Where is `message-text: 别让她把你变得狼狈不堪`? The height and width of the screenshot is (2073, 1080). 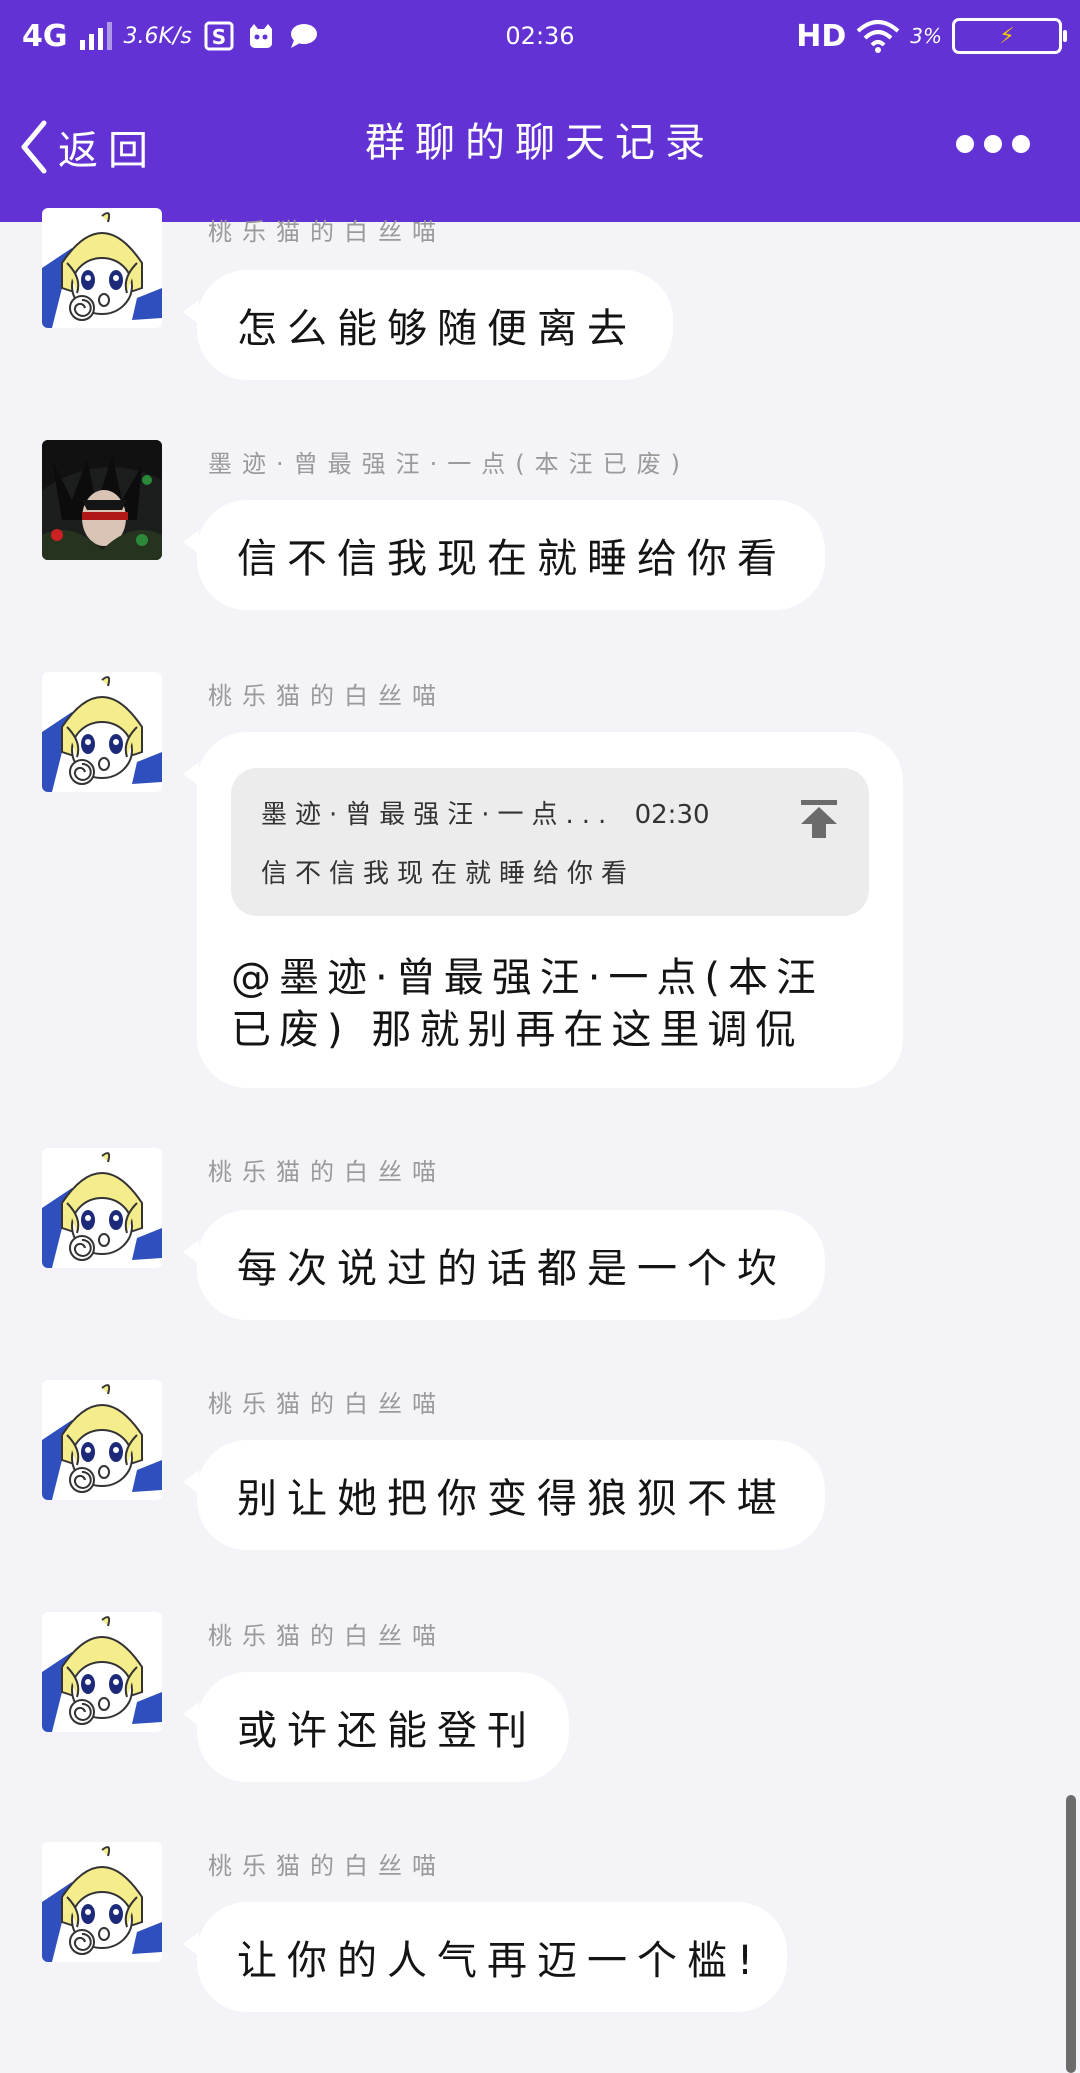 message-text: 别让她把你变得狼狈不堪 is located at coordinates (512, 1499).